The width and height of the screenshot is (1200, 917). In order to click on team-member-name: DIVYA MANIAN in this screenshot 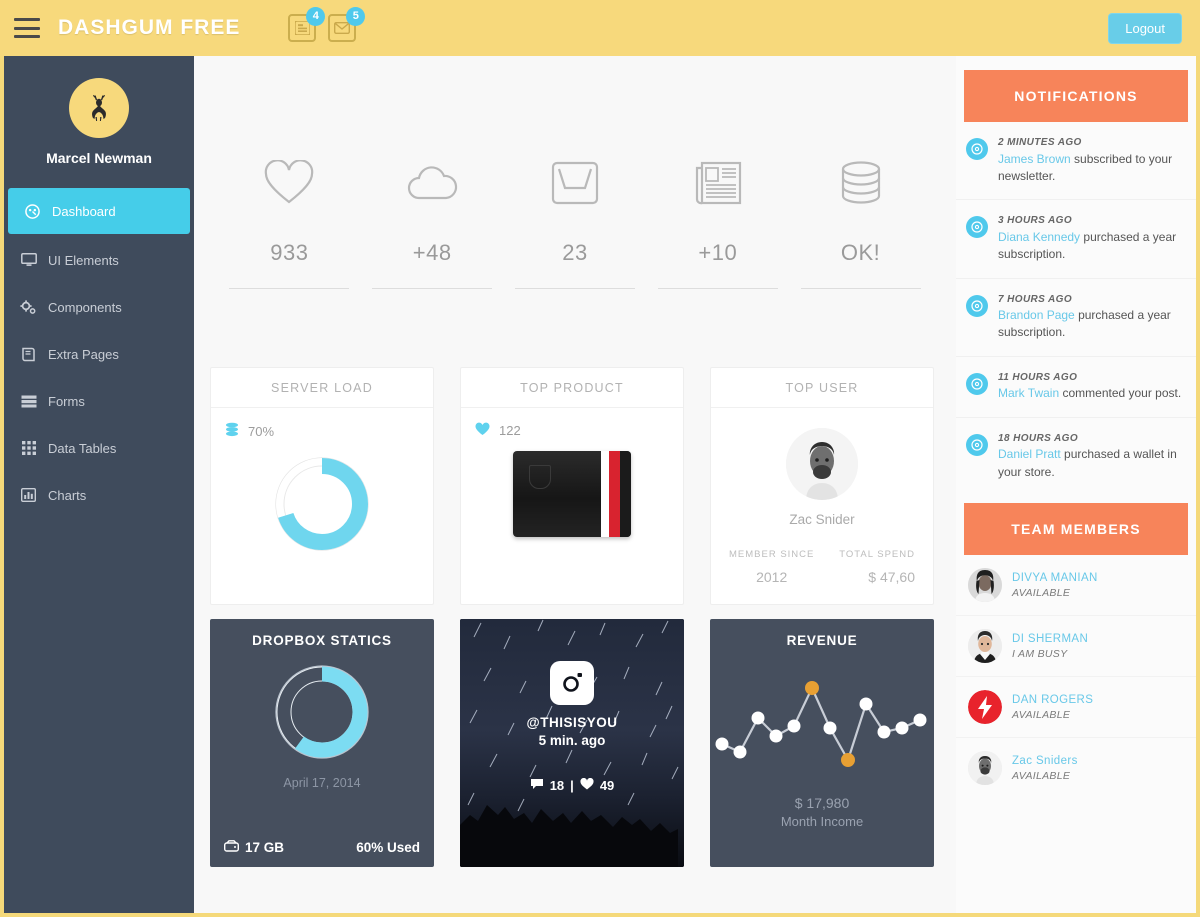, I will do `click(1055, 577)`.